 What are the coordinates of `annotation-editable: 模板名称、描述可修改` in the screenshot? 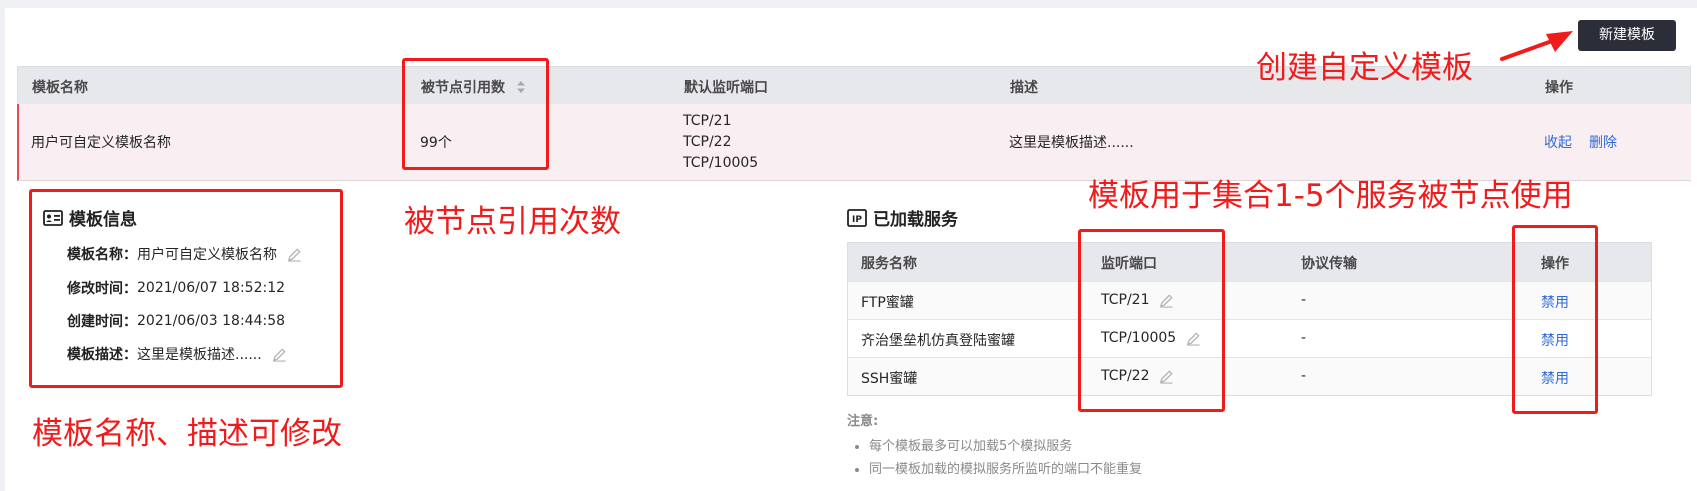 It's located at (187, 434).